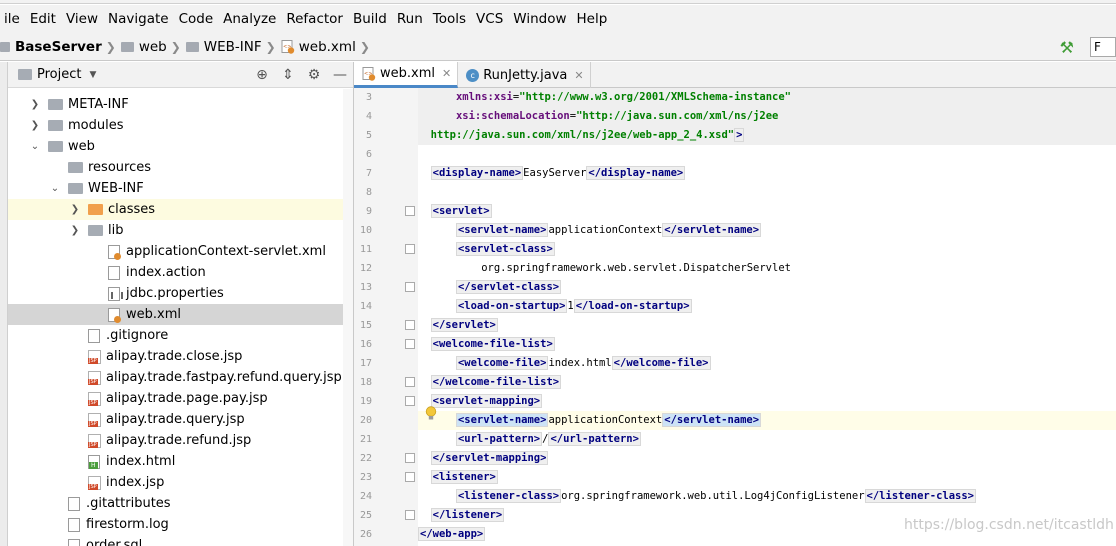  What do you see at coordinates (197, 19) in the screenshot?
I see `menu-item-code: Code` at bounding box center [197, 19].